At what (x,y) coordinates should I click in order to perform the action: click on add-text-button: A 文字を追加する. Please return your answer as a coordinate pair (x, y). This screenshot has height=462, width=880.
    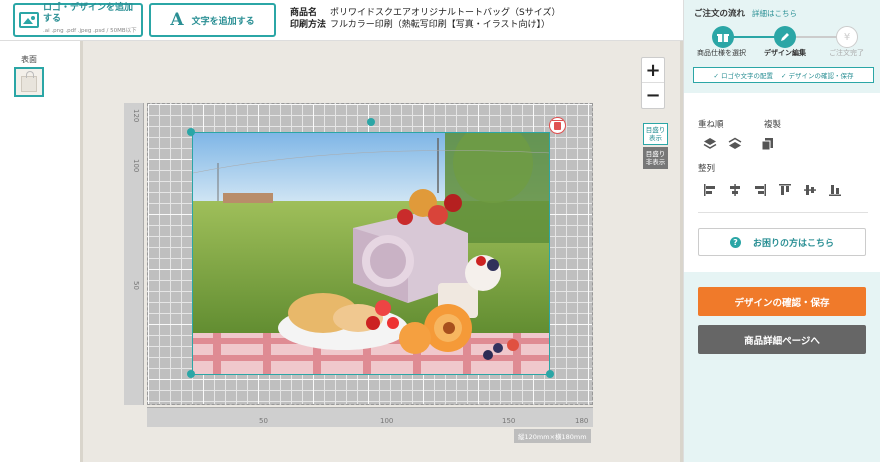
    Looking at the image, I should click on (212, 20).